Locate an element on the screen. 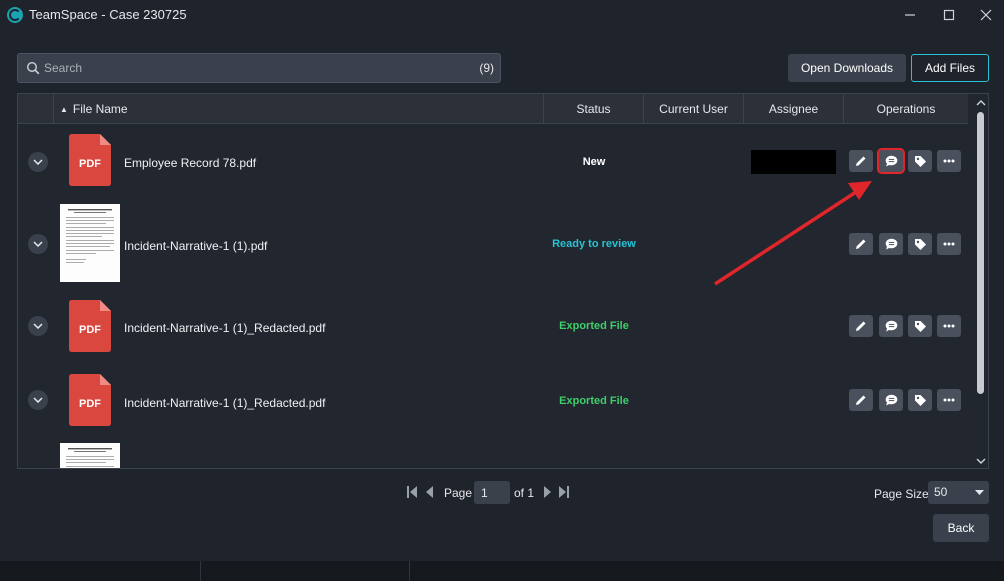 This screenshot has width=1004, height=581. column-header-assignee: Assignee is located at coordinates (793, 109).